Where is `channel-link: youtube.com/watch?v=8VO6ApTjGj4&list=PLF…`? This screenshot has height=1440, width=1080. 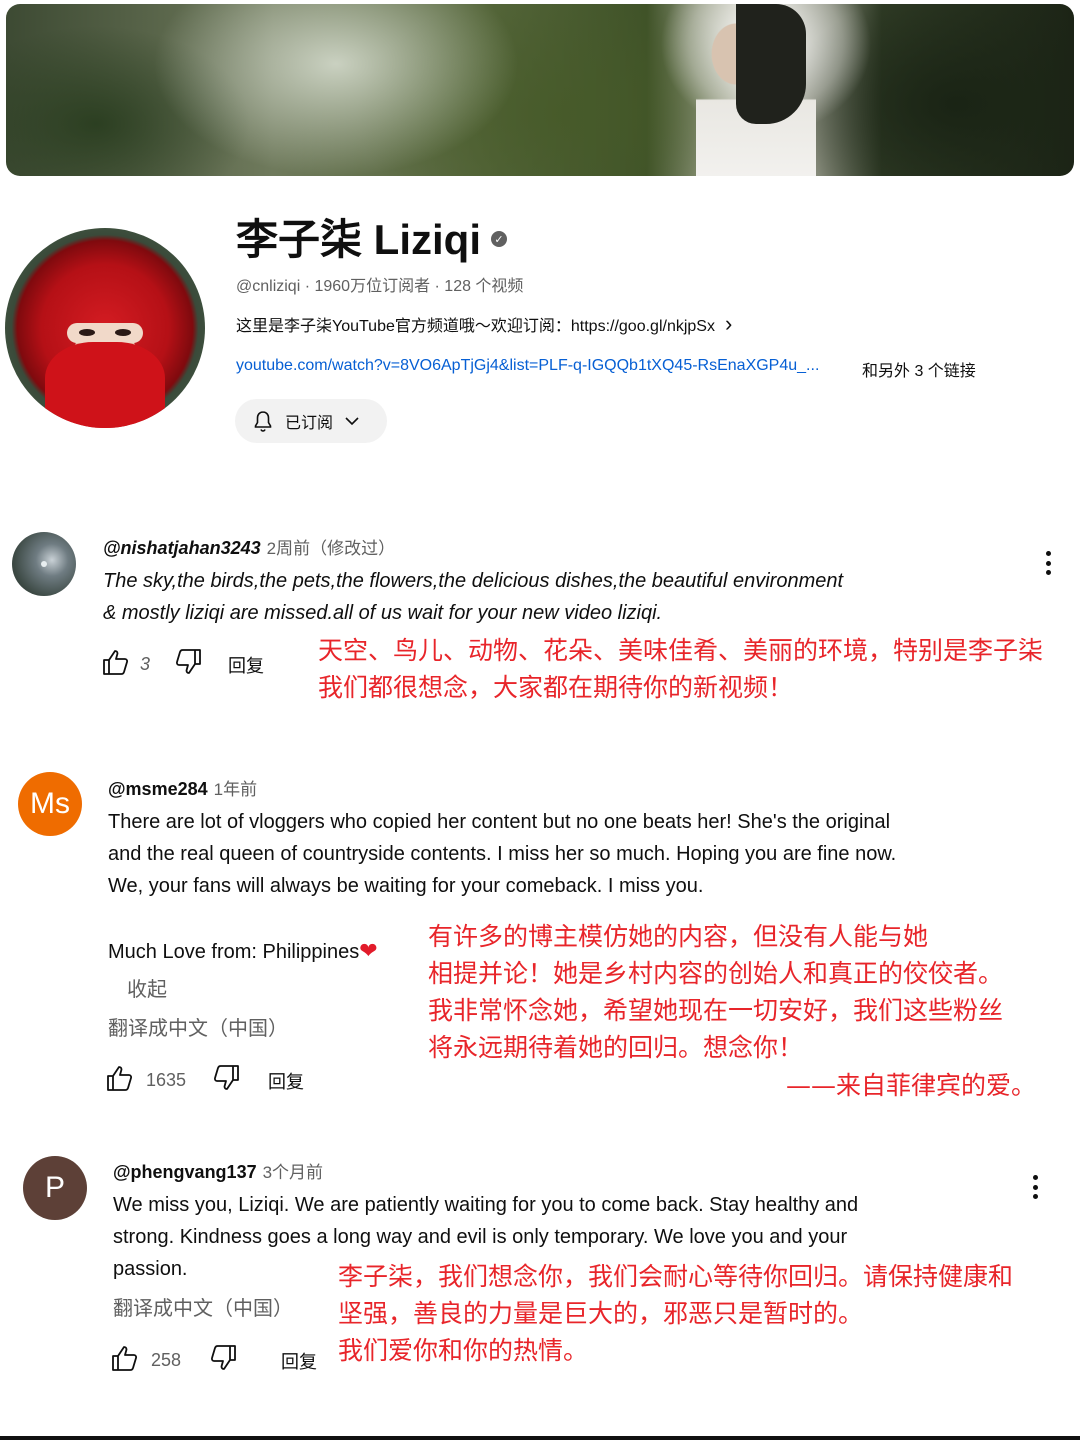
channel-link: youtube.com/watch?v=8VO6ApTjGj4&list=PLF… is located at coordinates (543, 369).